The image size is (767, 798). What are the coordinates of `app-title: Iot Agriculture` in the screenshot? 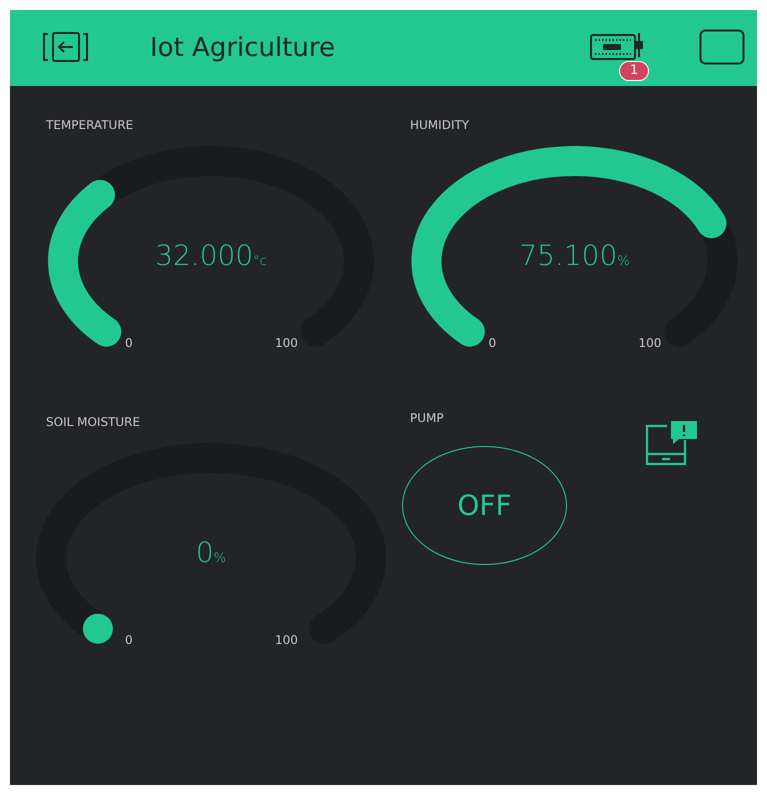 It's located at (243, 48).